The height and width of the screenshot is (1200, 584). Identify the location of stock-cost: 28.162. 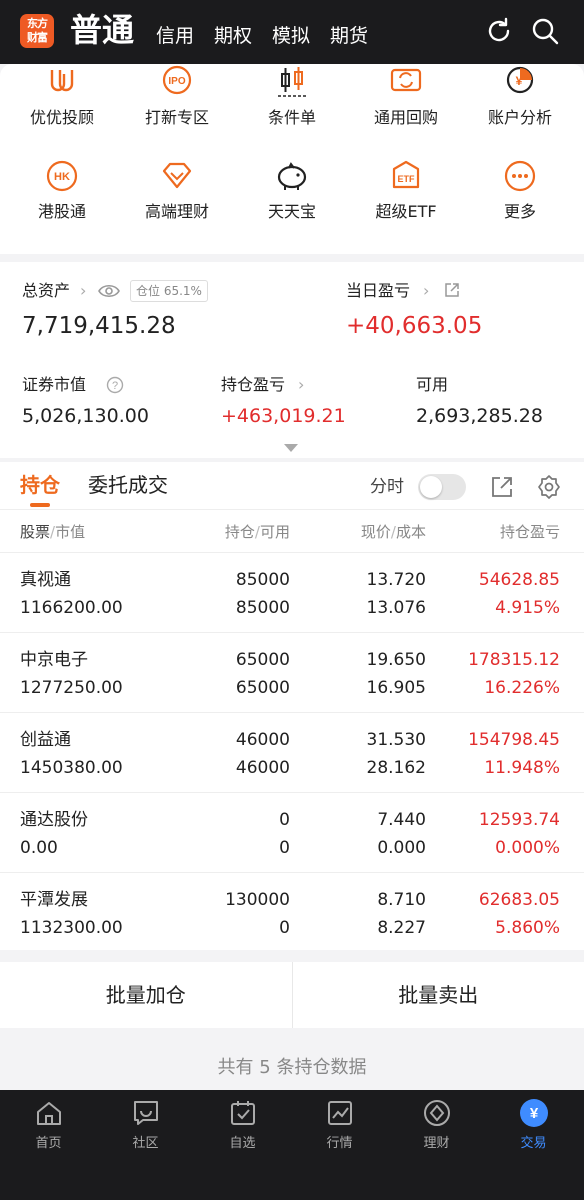
(396, 768).